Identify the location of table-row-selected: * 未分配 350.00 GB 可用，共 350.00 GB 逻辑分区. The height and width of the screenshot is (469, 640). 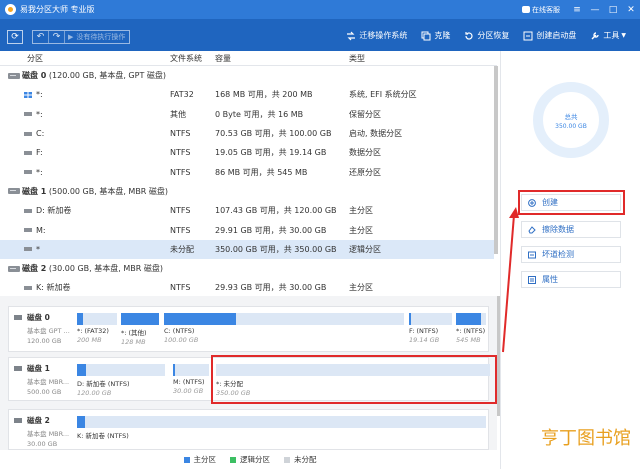
(247, 249).